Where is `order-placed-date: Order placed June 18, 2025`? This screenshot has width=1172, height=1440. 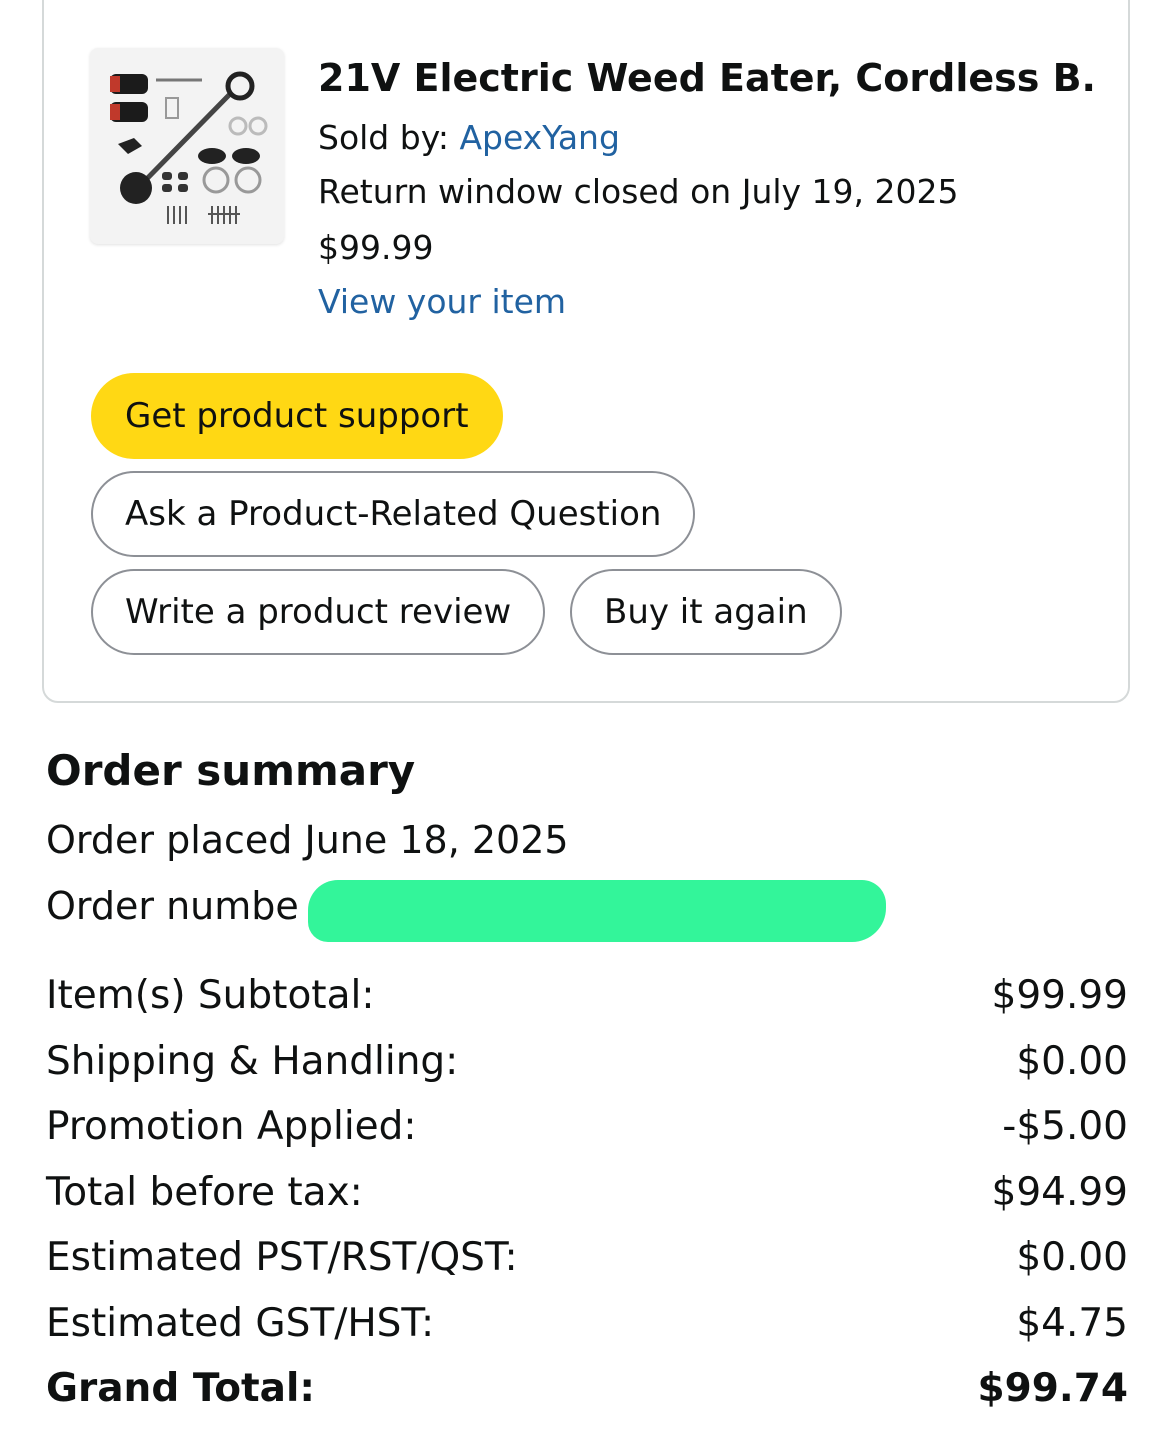
order-placed-date: Order placed June 18, 2025 is located at coordinates (307, 840).